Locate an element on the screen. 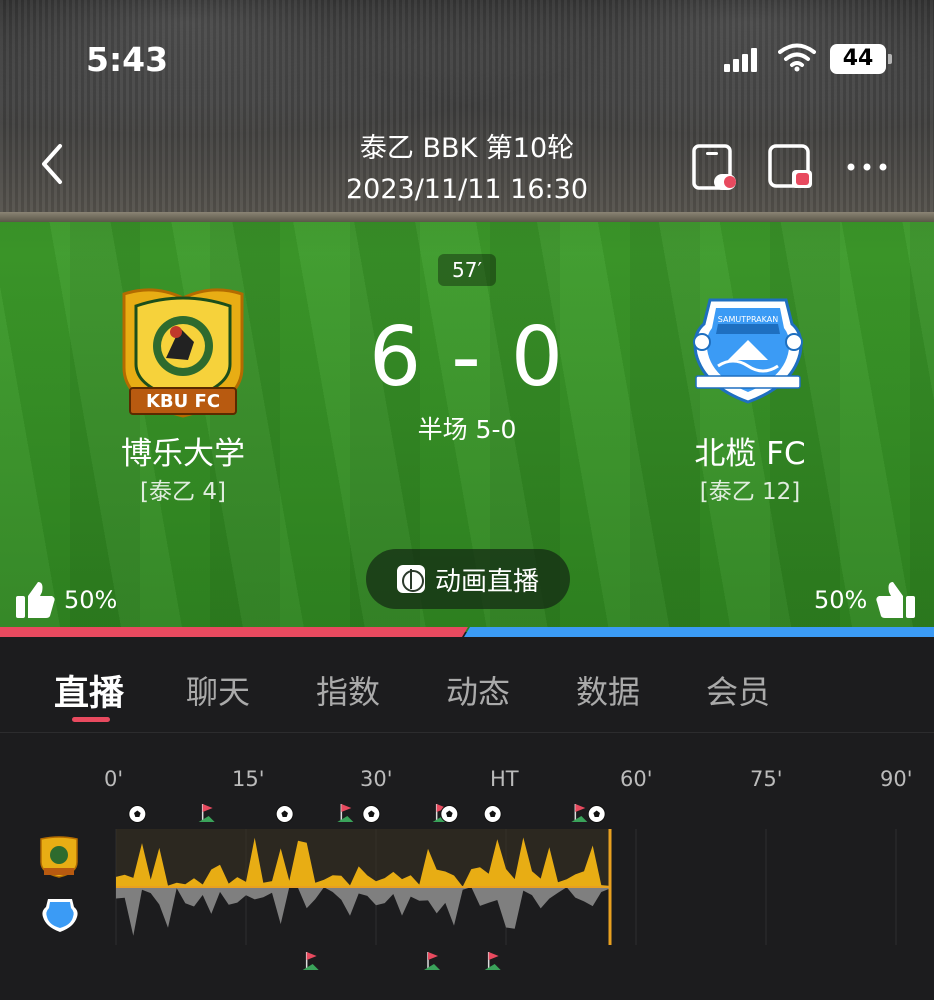 Image resolution: width=934 pixels, height=1000 pixels. momentum-chart is located at coordinates (506, 887).